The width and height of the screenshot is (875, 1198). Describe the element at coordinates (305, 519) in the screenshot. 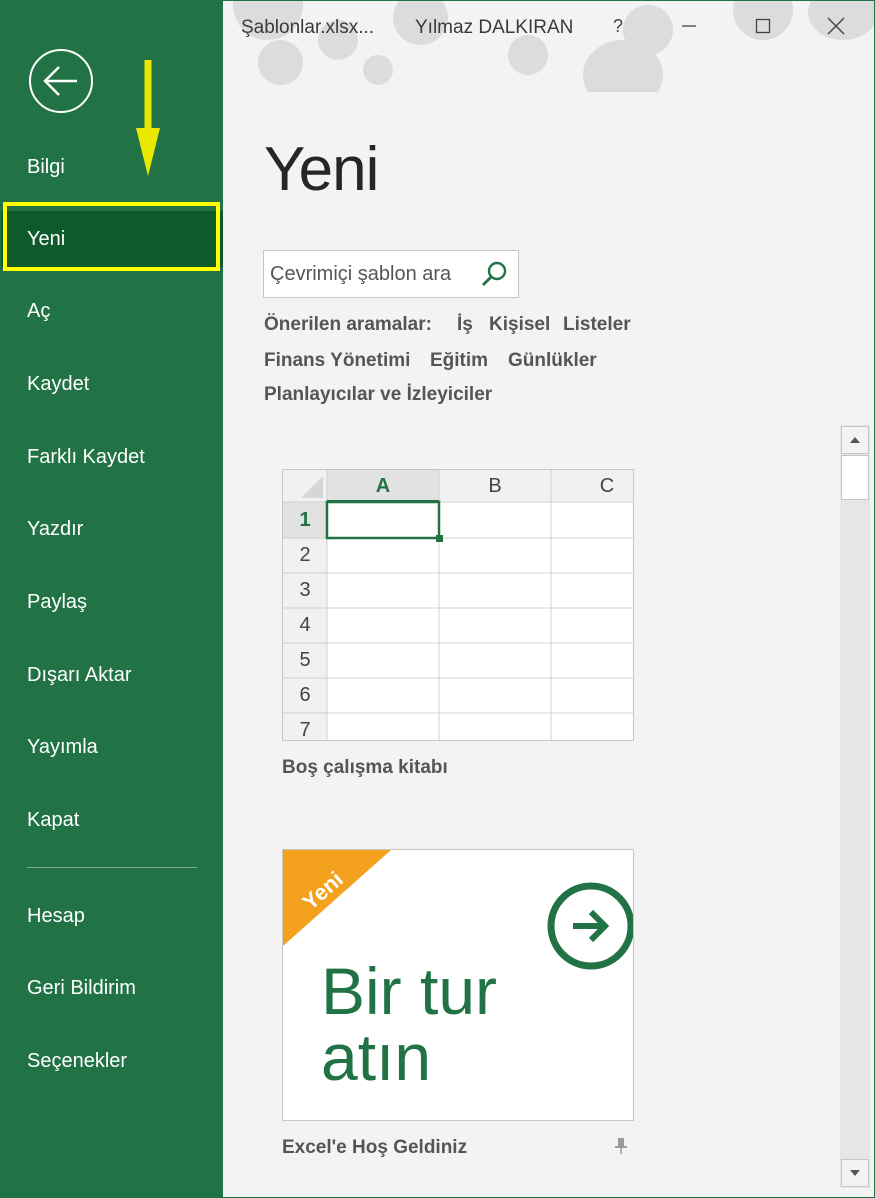

I see `row-header: 1` at that location.